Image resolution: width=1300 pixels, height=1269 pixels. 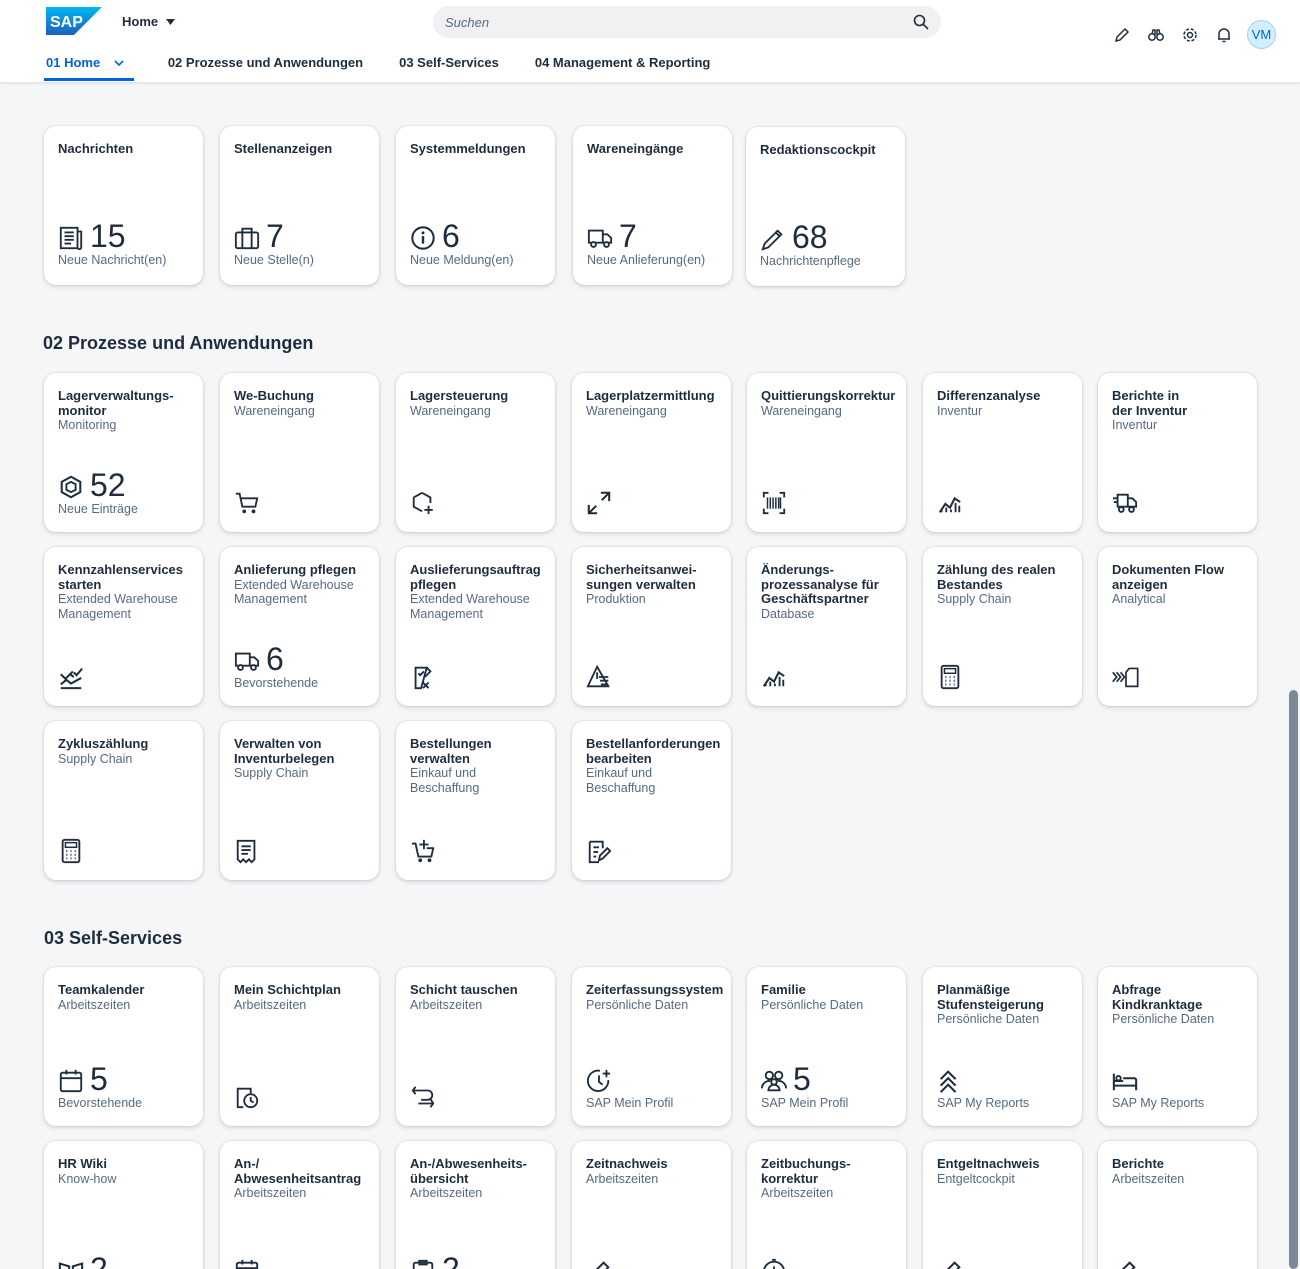 What do you see at coordinates (108, 236) in the screenshot?
I see `tile-kpi-value: 15` at bounding box center [108, 236].